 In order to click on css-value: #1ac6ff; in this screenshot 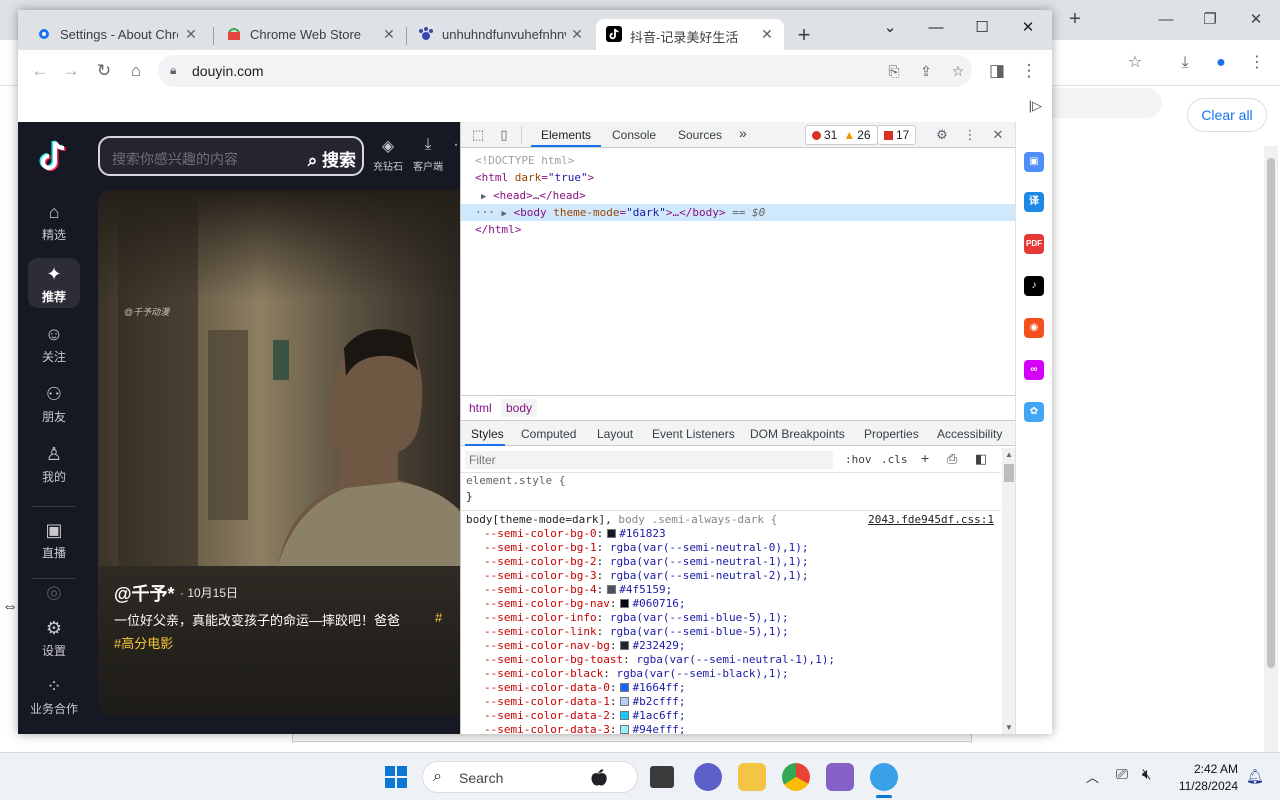, I will do `click(658, 715)`.